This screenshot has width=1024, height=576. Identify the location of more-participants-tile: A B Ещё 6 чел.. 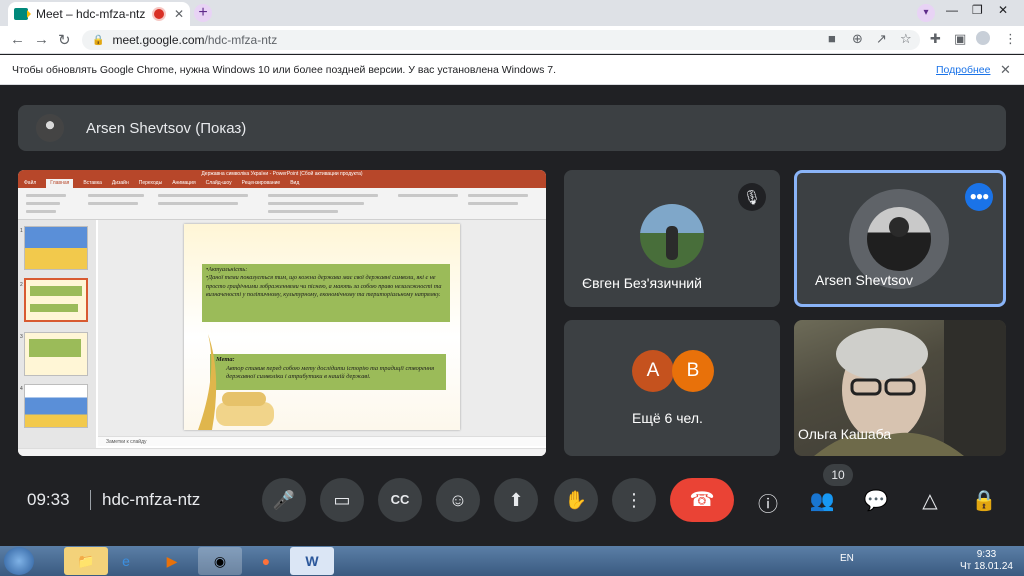
(672, 388).